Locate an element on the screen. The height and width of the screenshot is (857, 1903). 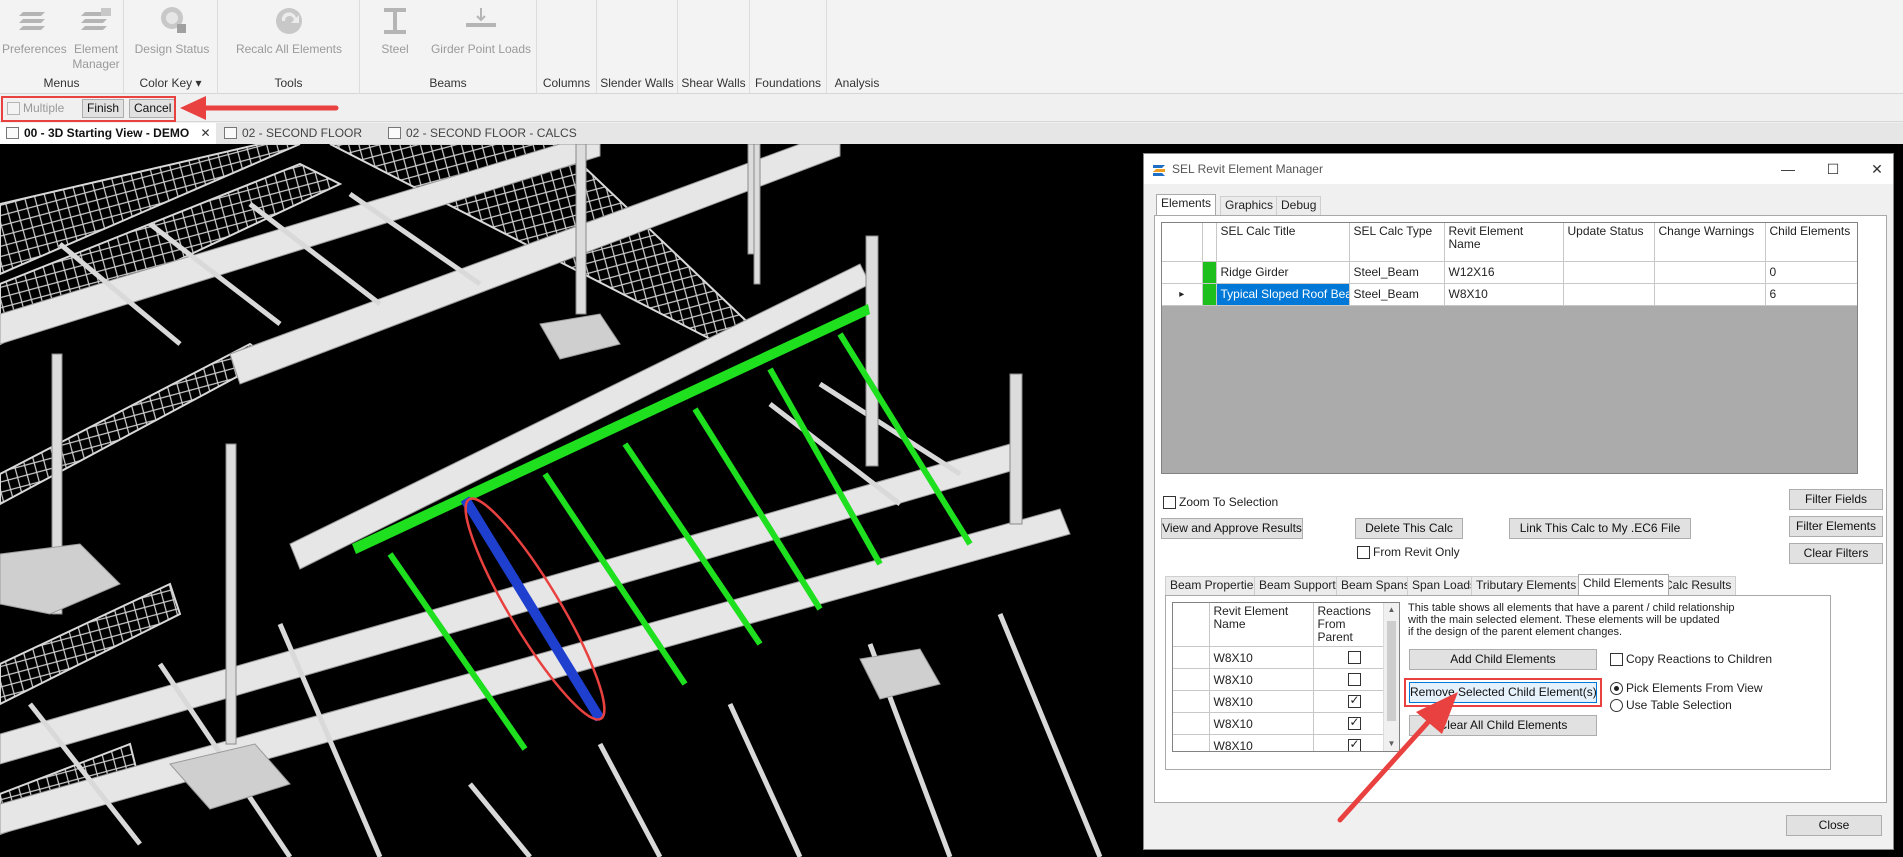
col-child-elements: Child Elements is located at coordinates (1811, 242).